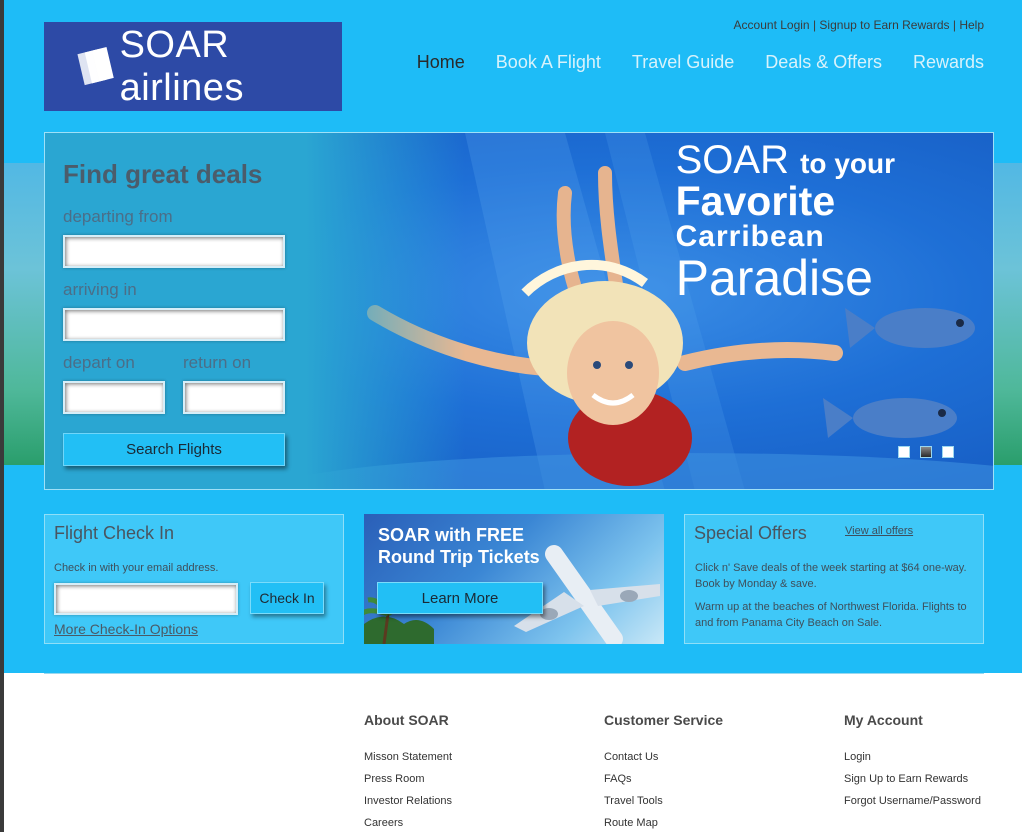 Image resolution: width=1022 pixels, height=832 pixels. What do you see at coordinates (441, 62) in the screenshot?
I see `nav-home: Home` at bounding box center [441, 62].